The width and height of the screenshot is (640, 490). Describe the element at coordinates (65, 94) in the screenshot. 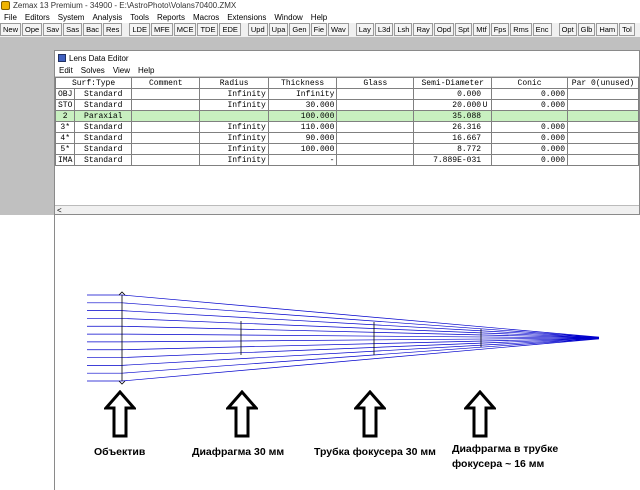

I see `cell-surf: OBJ` at that location.